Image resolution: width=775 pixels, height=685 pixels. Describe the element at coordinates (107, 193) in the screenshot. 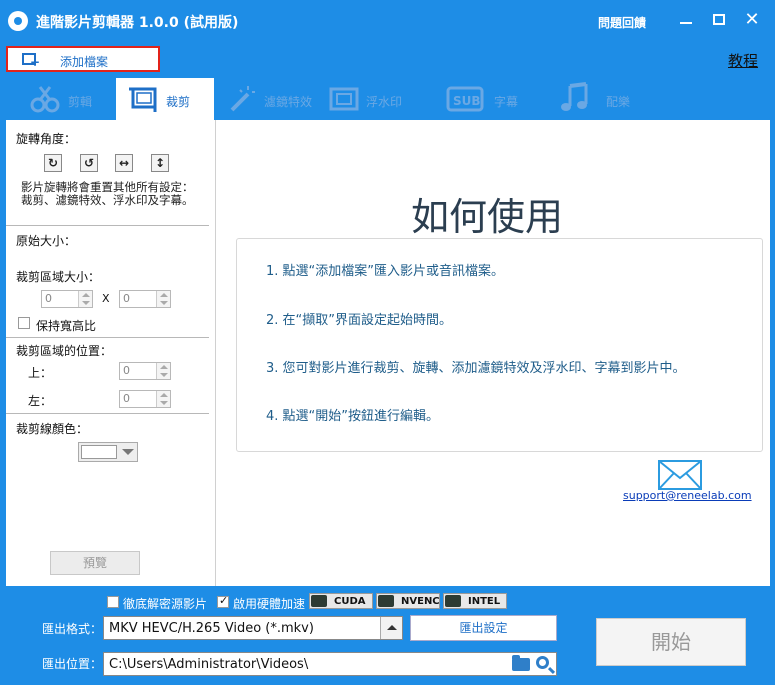

I see `rotation-note: 影片旋轉將會重置其他所有設定：裁剪、濾鏡特效、浮水印及字幕。` at that location.